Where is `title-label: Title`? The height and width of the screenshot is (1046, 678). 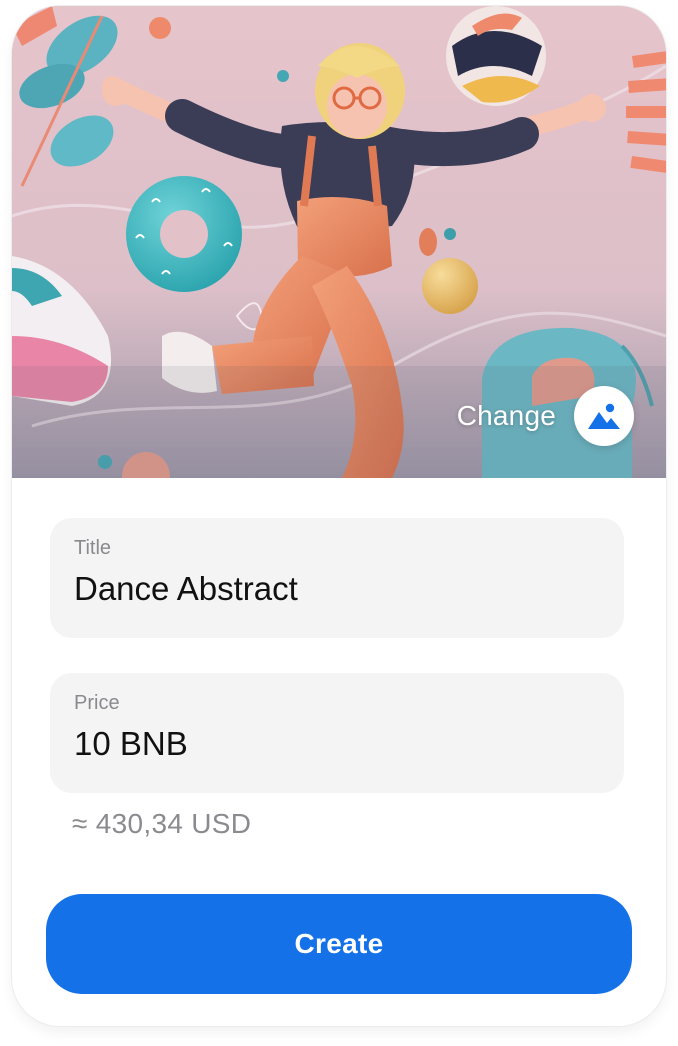
title-label: Title is located at coordinates (93, 548).